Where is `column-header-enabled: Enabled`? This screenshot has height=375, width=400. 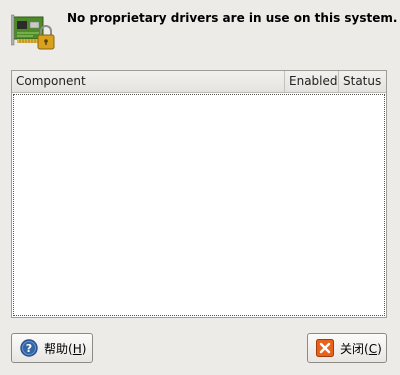 column-header-enabled: Enabled is located at coordinates (312, 81).